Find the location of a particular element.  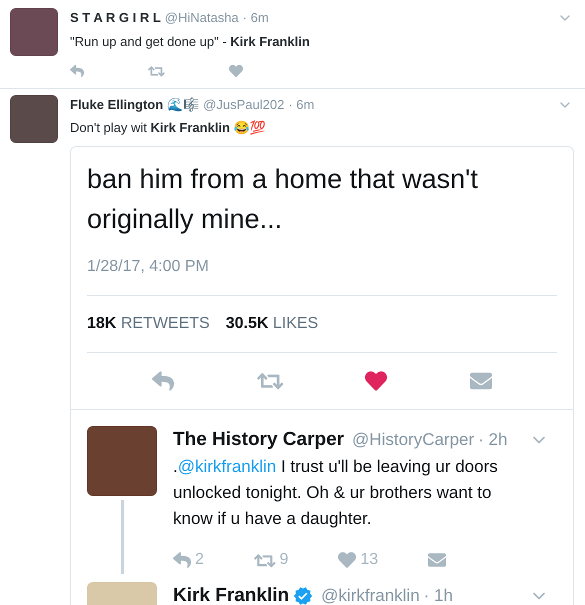

action-count: 2 is located at coordinates (199, 560).